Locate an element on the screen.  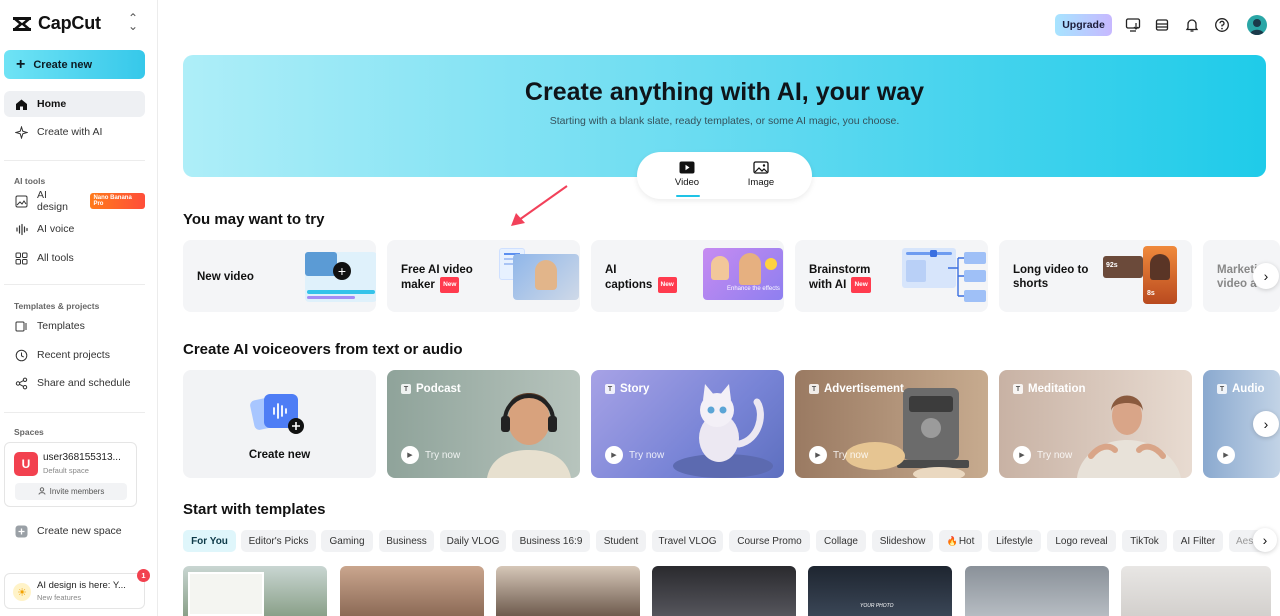
sidebar-item-home: Home is located at coordinates (74, 104).